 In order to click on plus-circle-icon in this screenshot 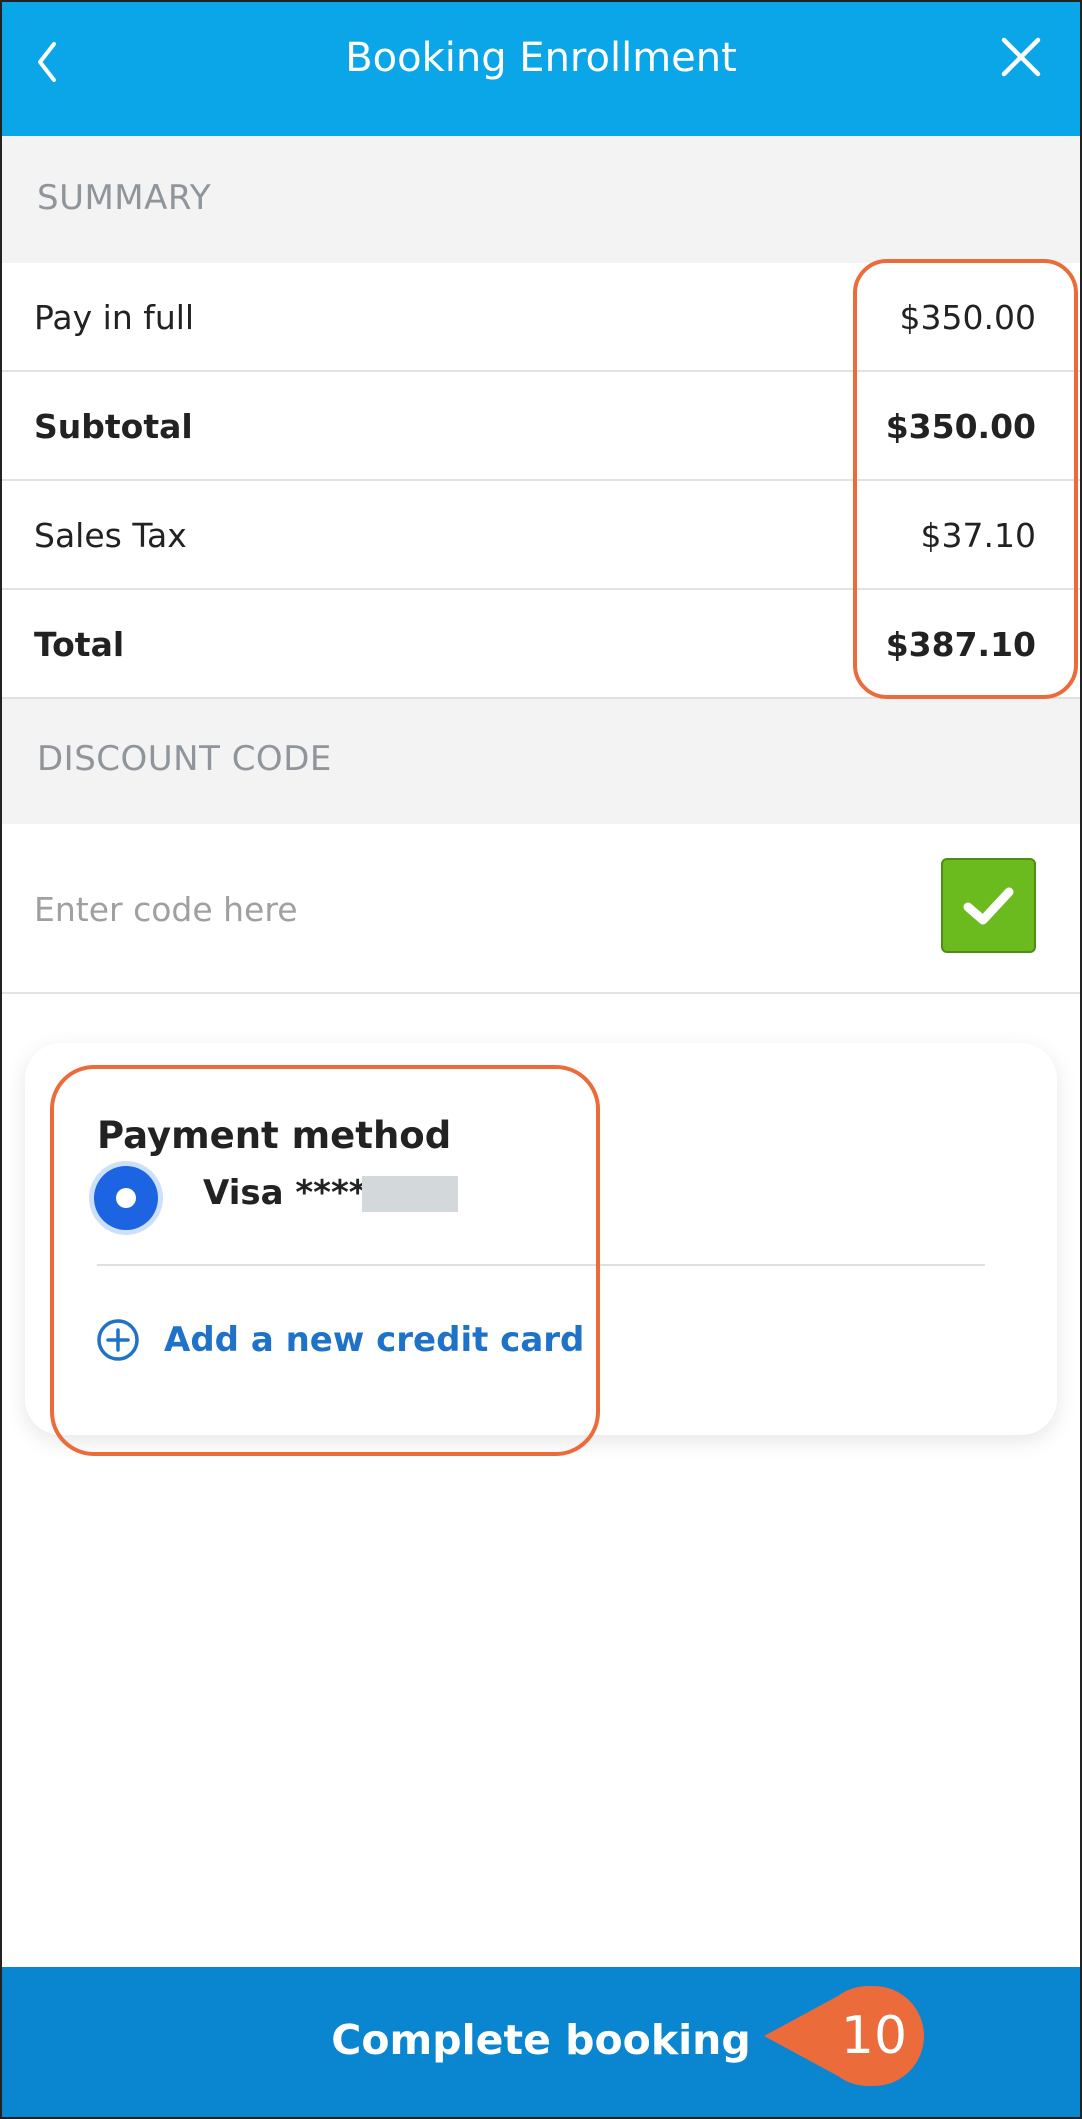, I will do `click(118, 1340)`.